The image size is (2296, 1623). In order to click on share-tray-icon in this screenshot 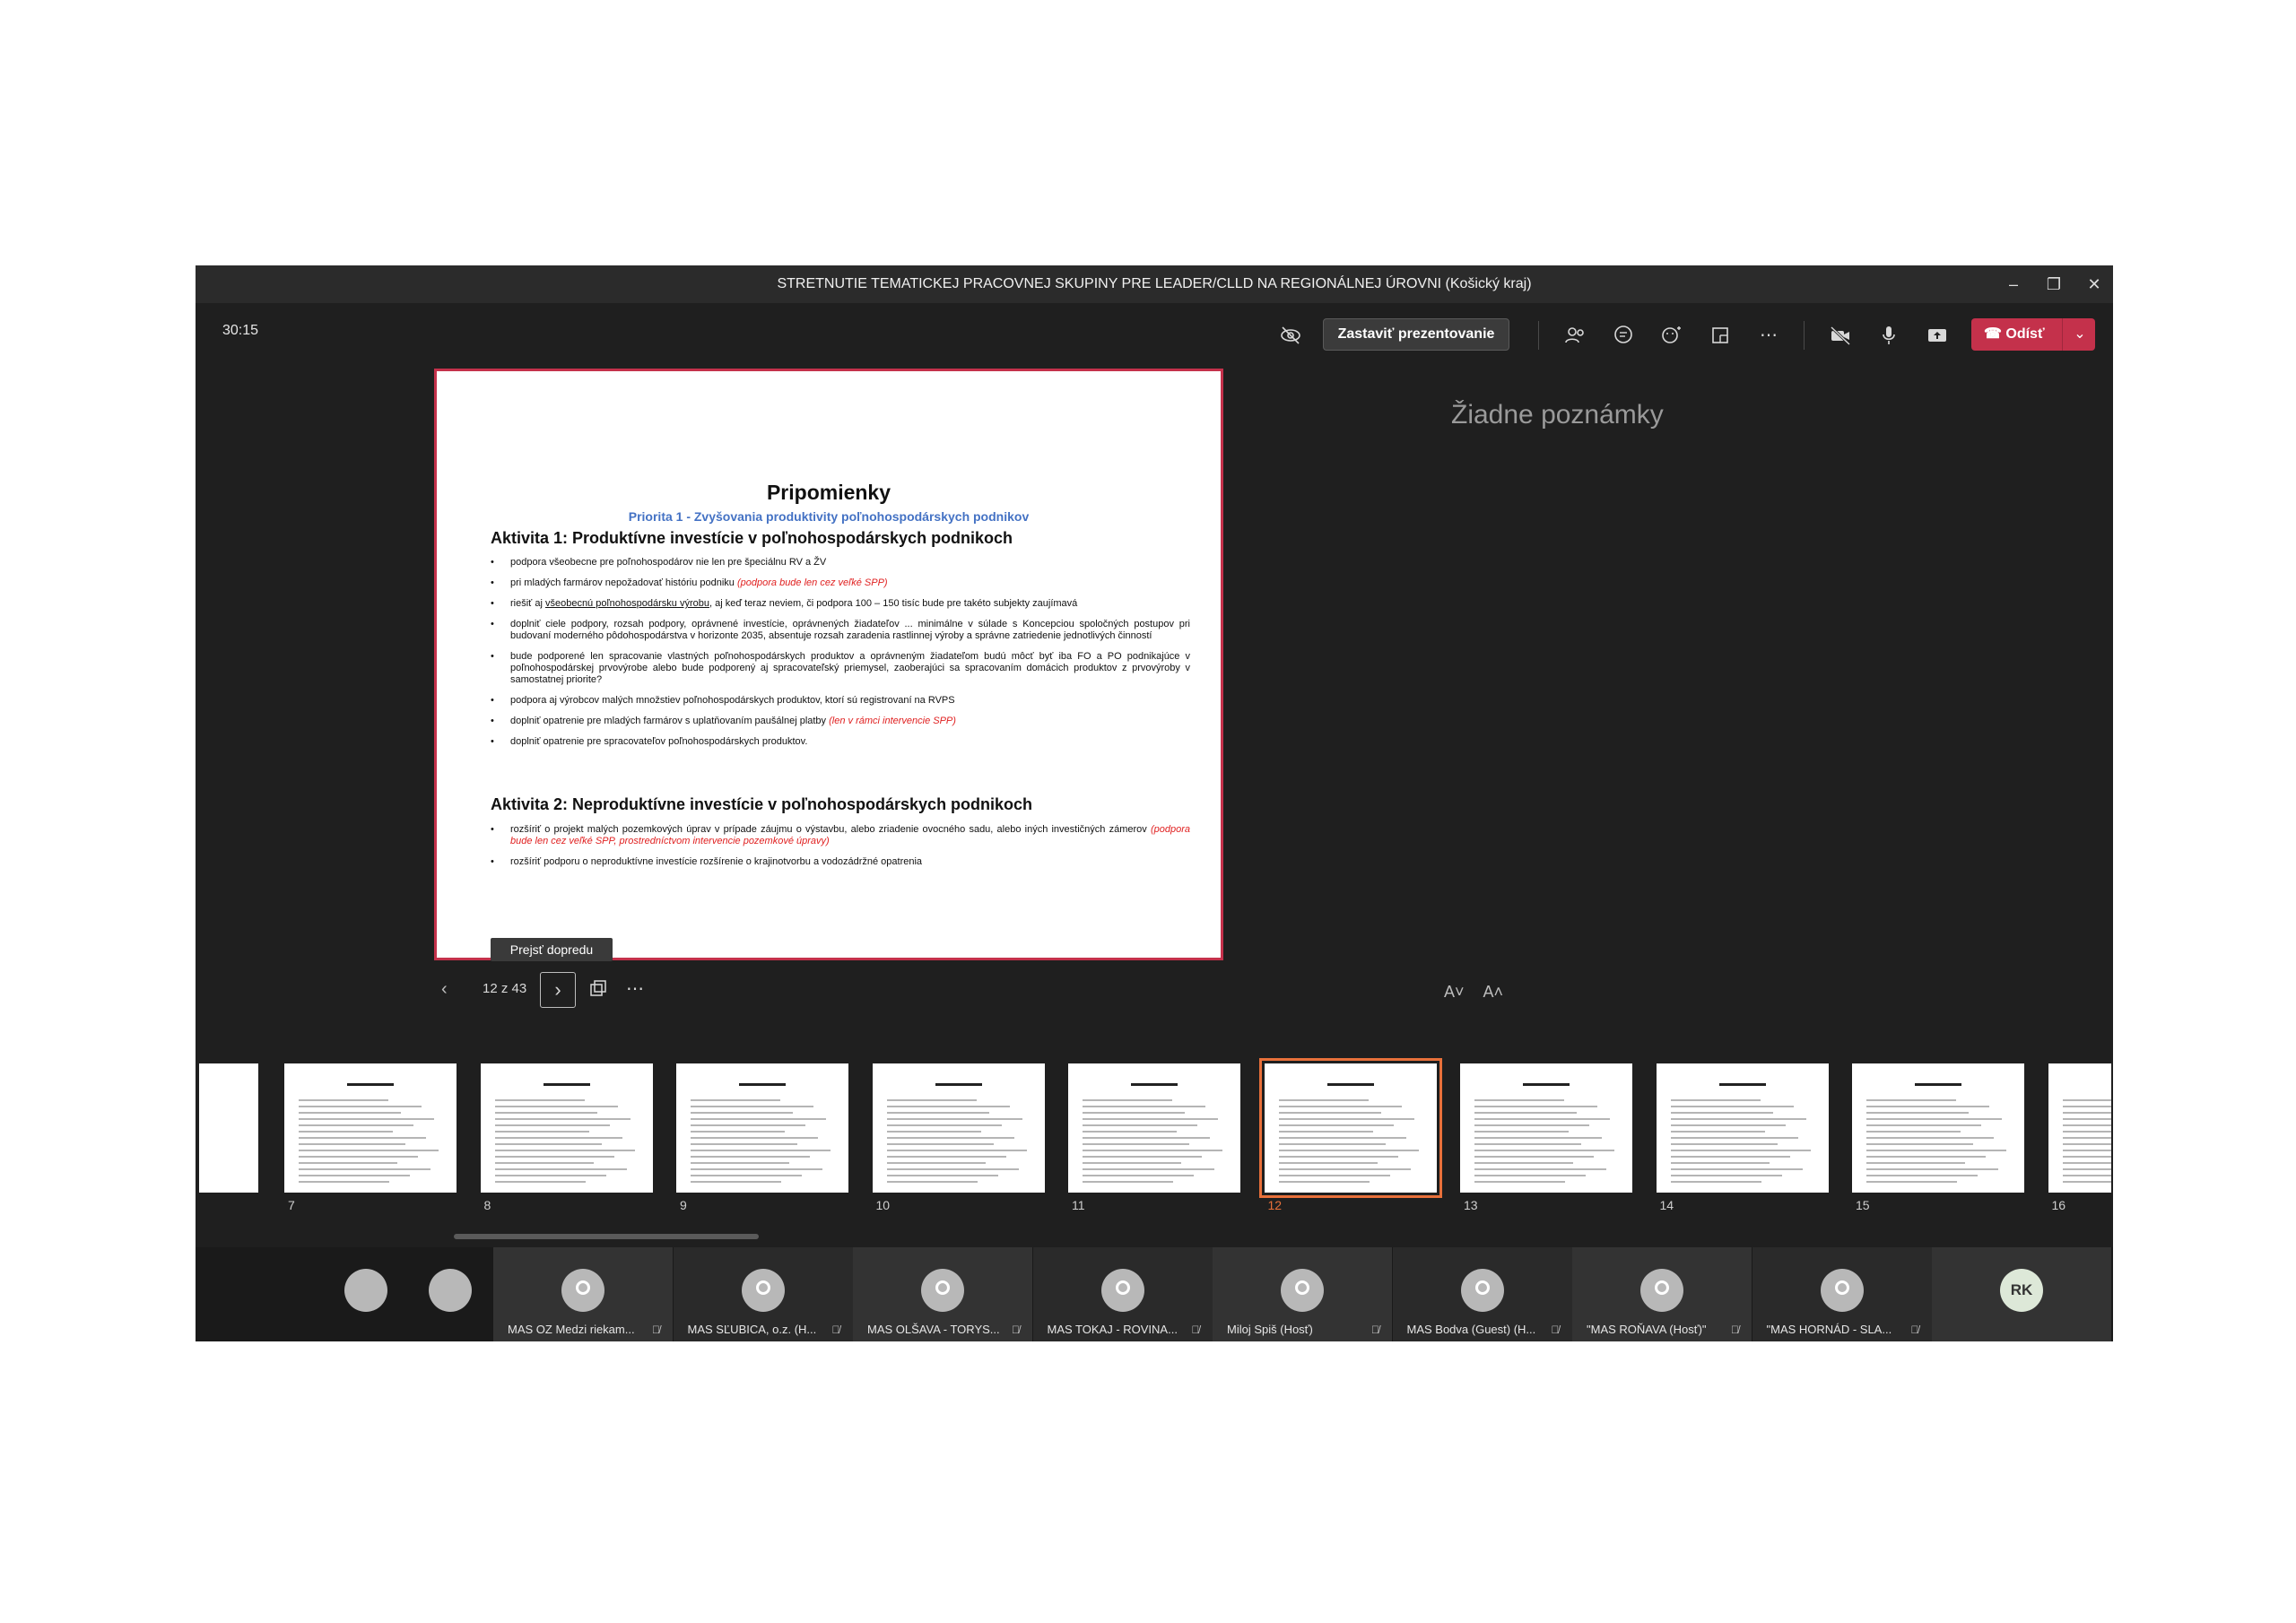, I will do `click(1937, 335)`.